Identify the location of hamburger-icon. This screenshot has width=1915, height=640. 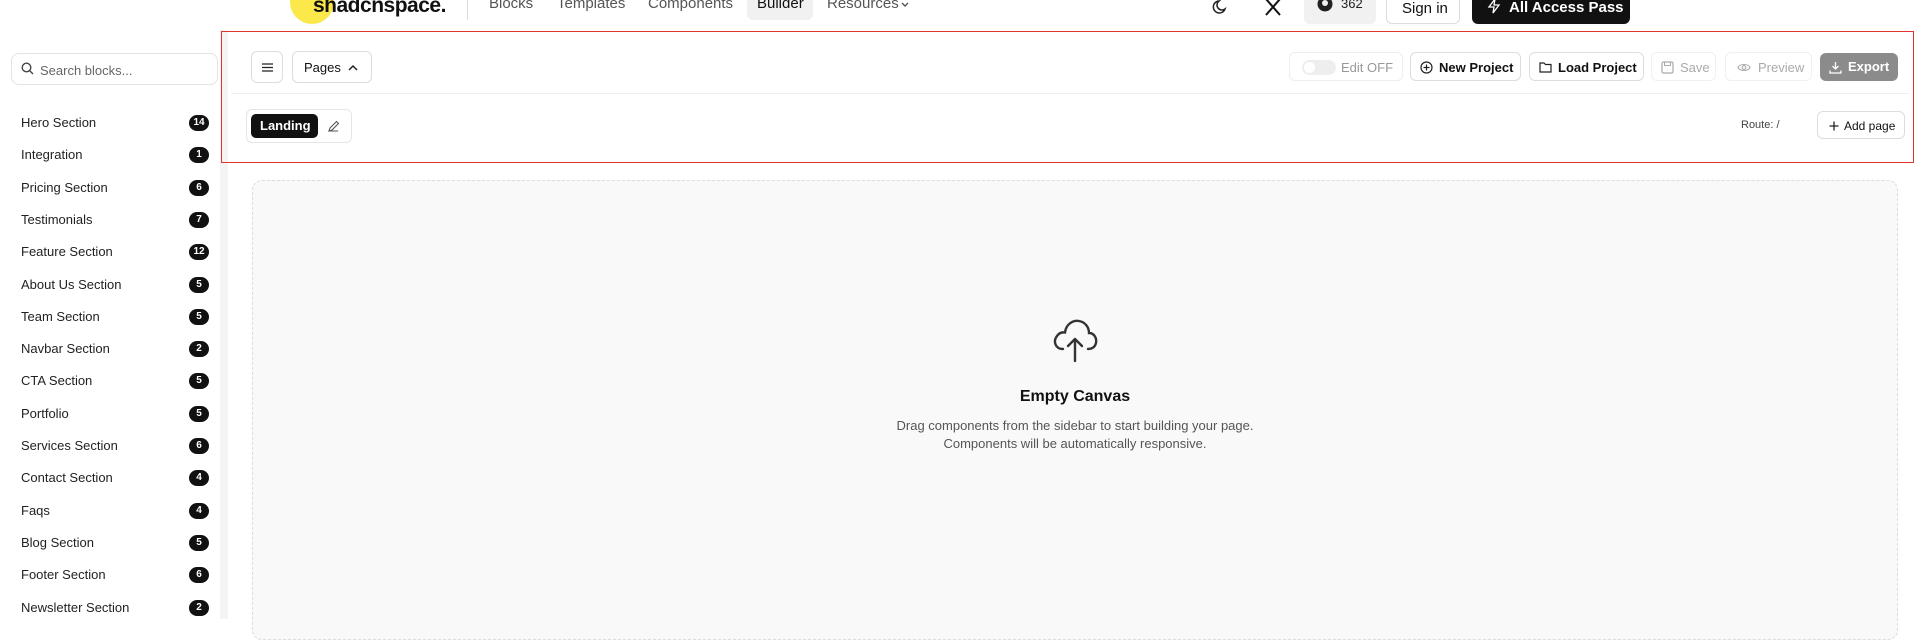
(267, 67).